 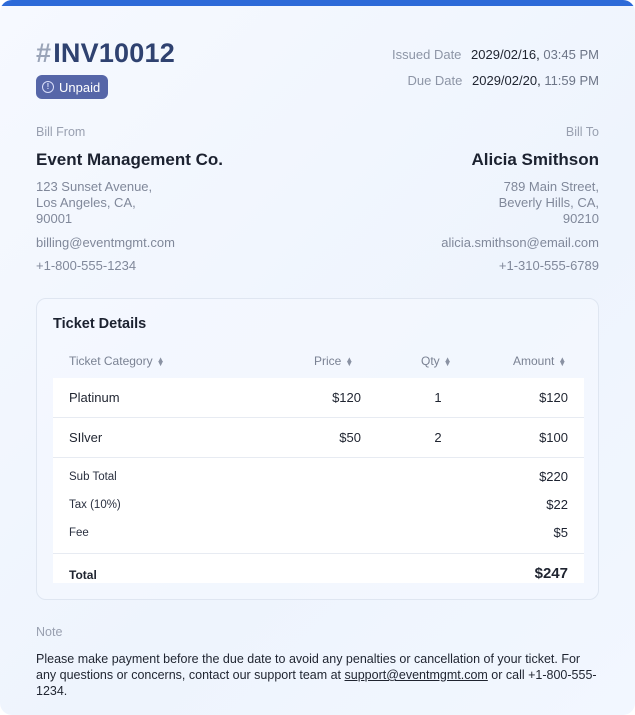 I want to click on note-caption: Note, so click(x=49, y=632).